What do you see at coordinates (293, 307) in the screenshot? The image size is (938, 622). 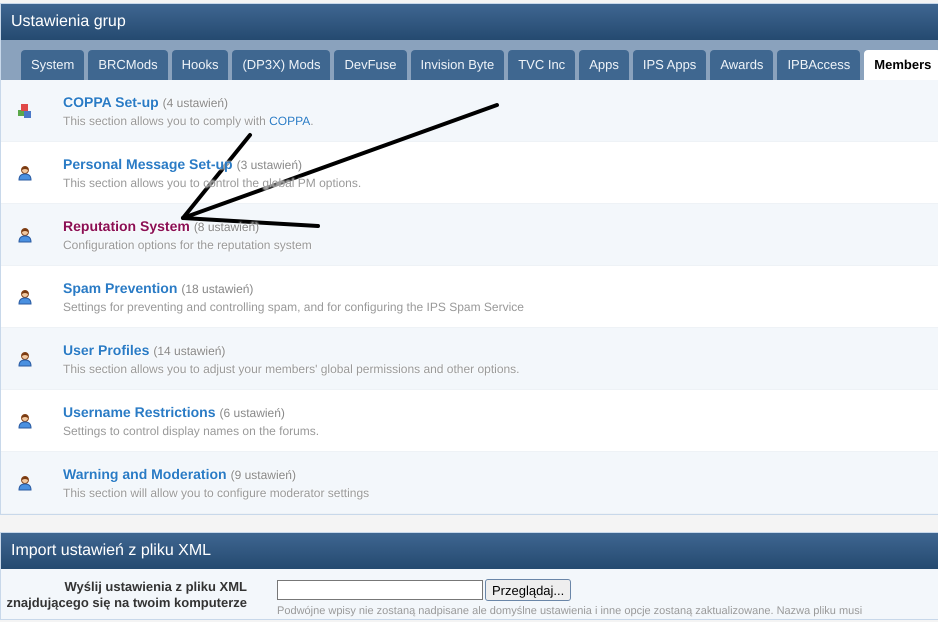 I see `group-description: Settings for preventing and controlling spam, and for configuring the IPS Spam Service` at bounding box center [293, 307].